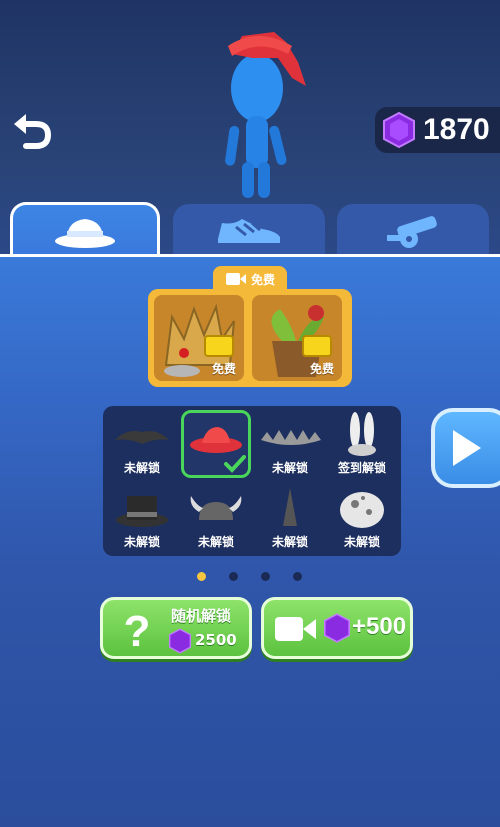  Describe the element at coordinates (297, 338) in the screenshot. I see `free-item-plant: 免费` at that location.